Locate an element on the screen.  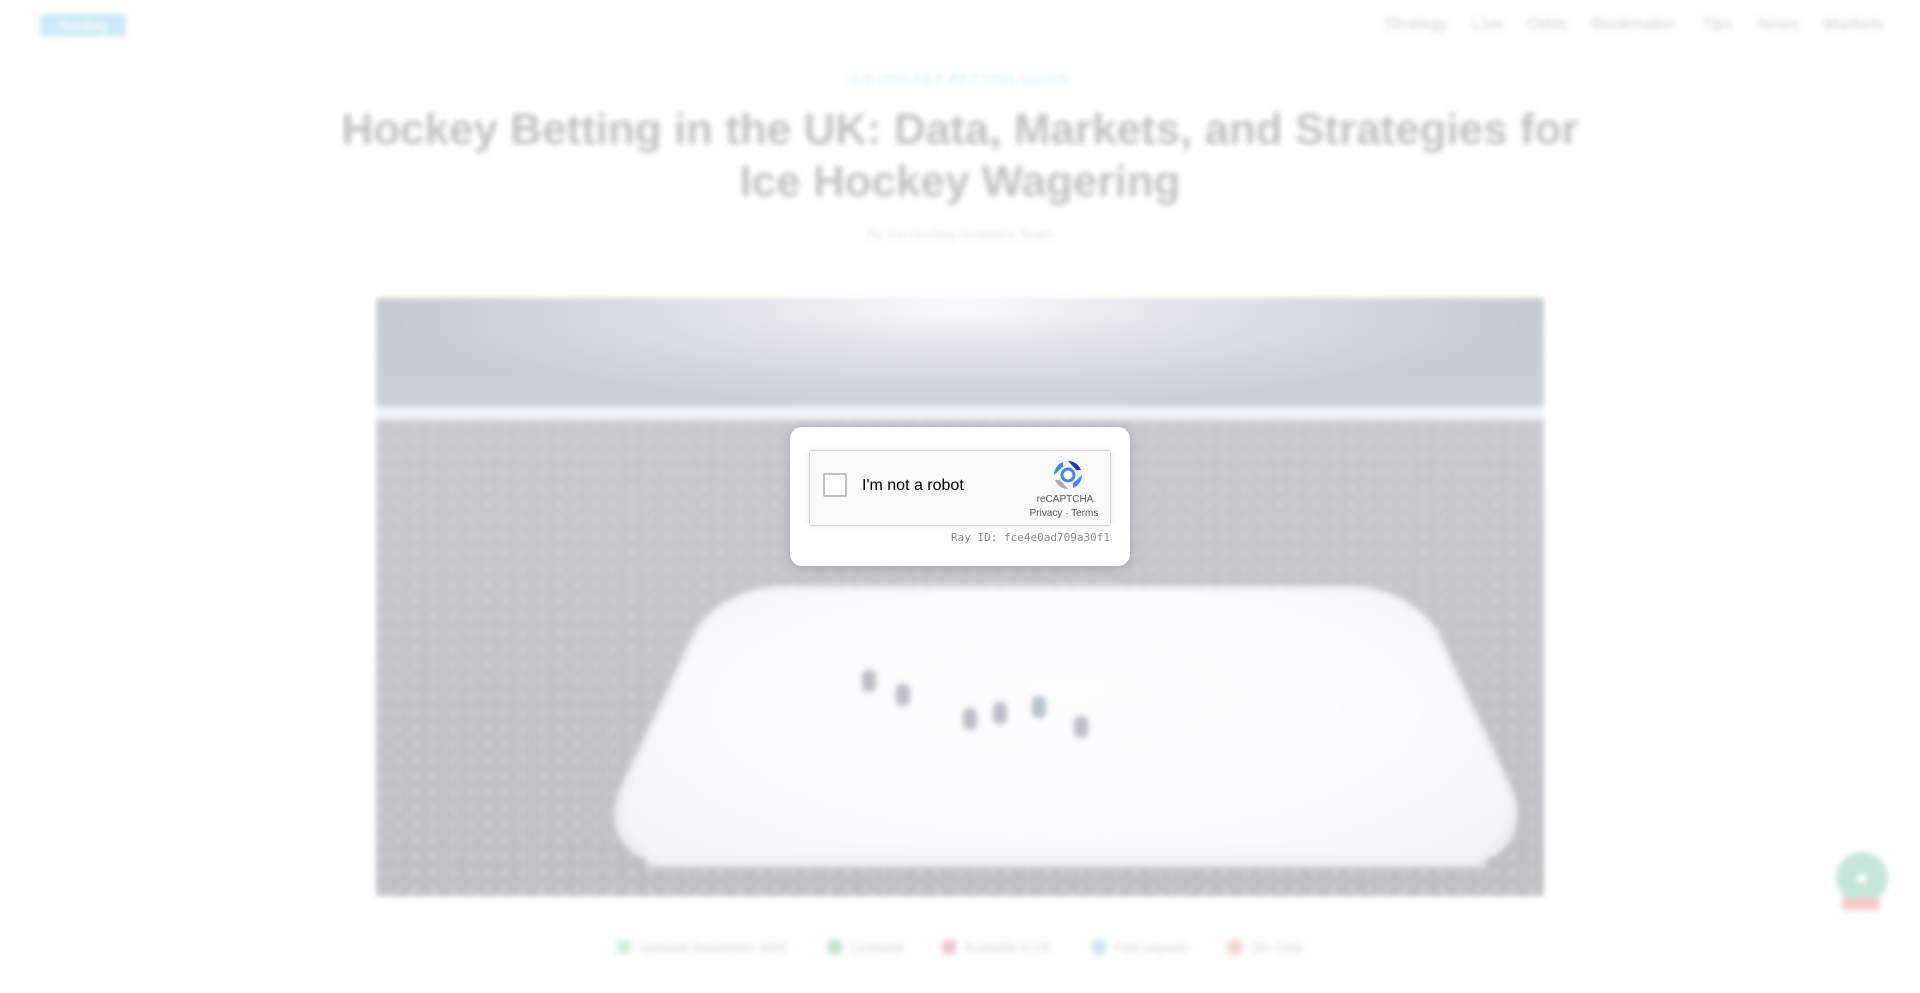
not-robot-checkbox is located at coordinates (835, 485).